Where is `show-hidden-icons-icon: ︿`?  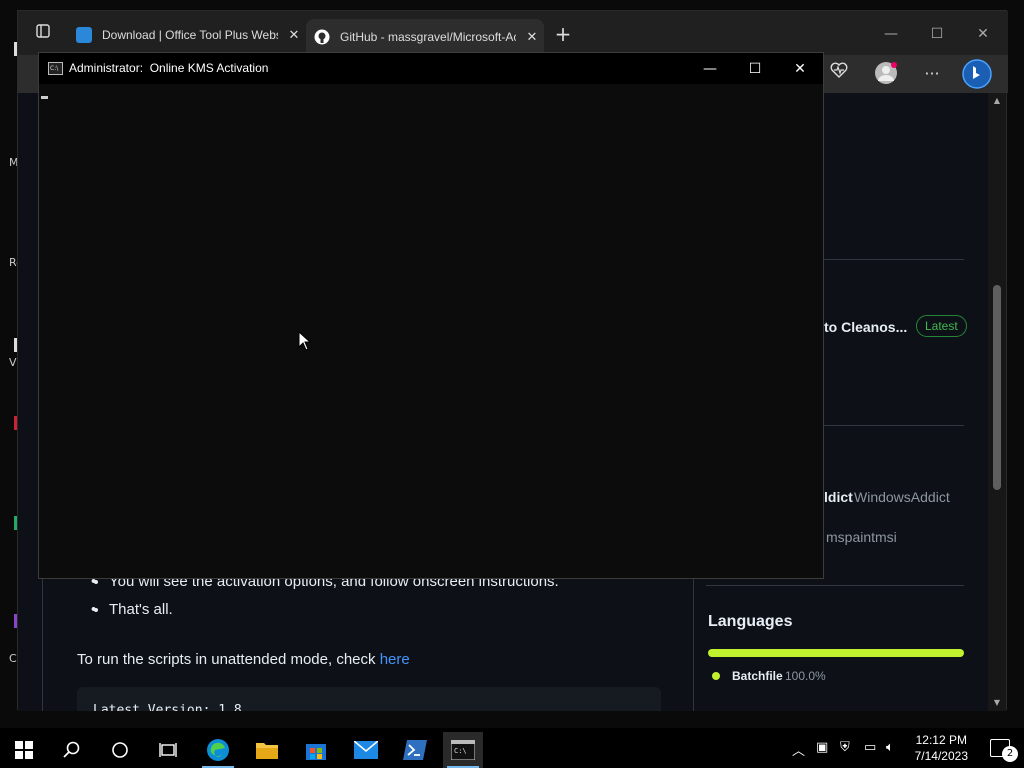
show-hidden-icons-icon: ︿ is located at coordinates (798, 749).